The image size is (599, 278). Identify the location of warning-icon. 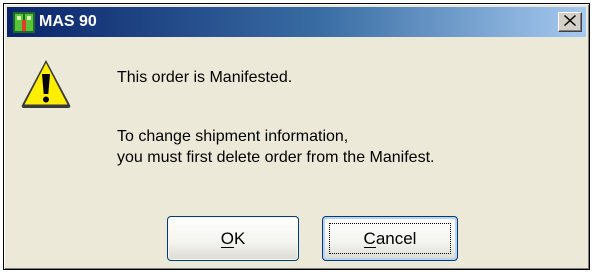
(46, 84).